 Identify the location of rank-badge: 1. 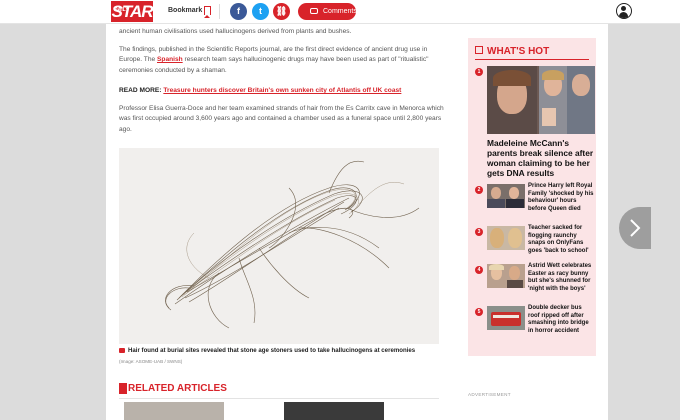
(479, 72).